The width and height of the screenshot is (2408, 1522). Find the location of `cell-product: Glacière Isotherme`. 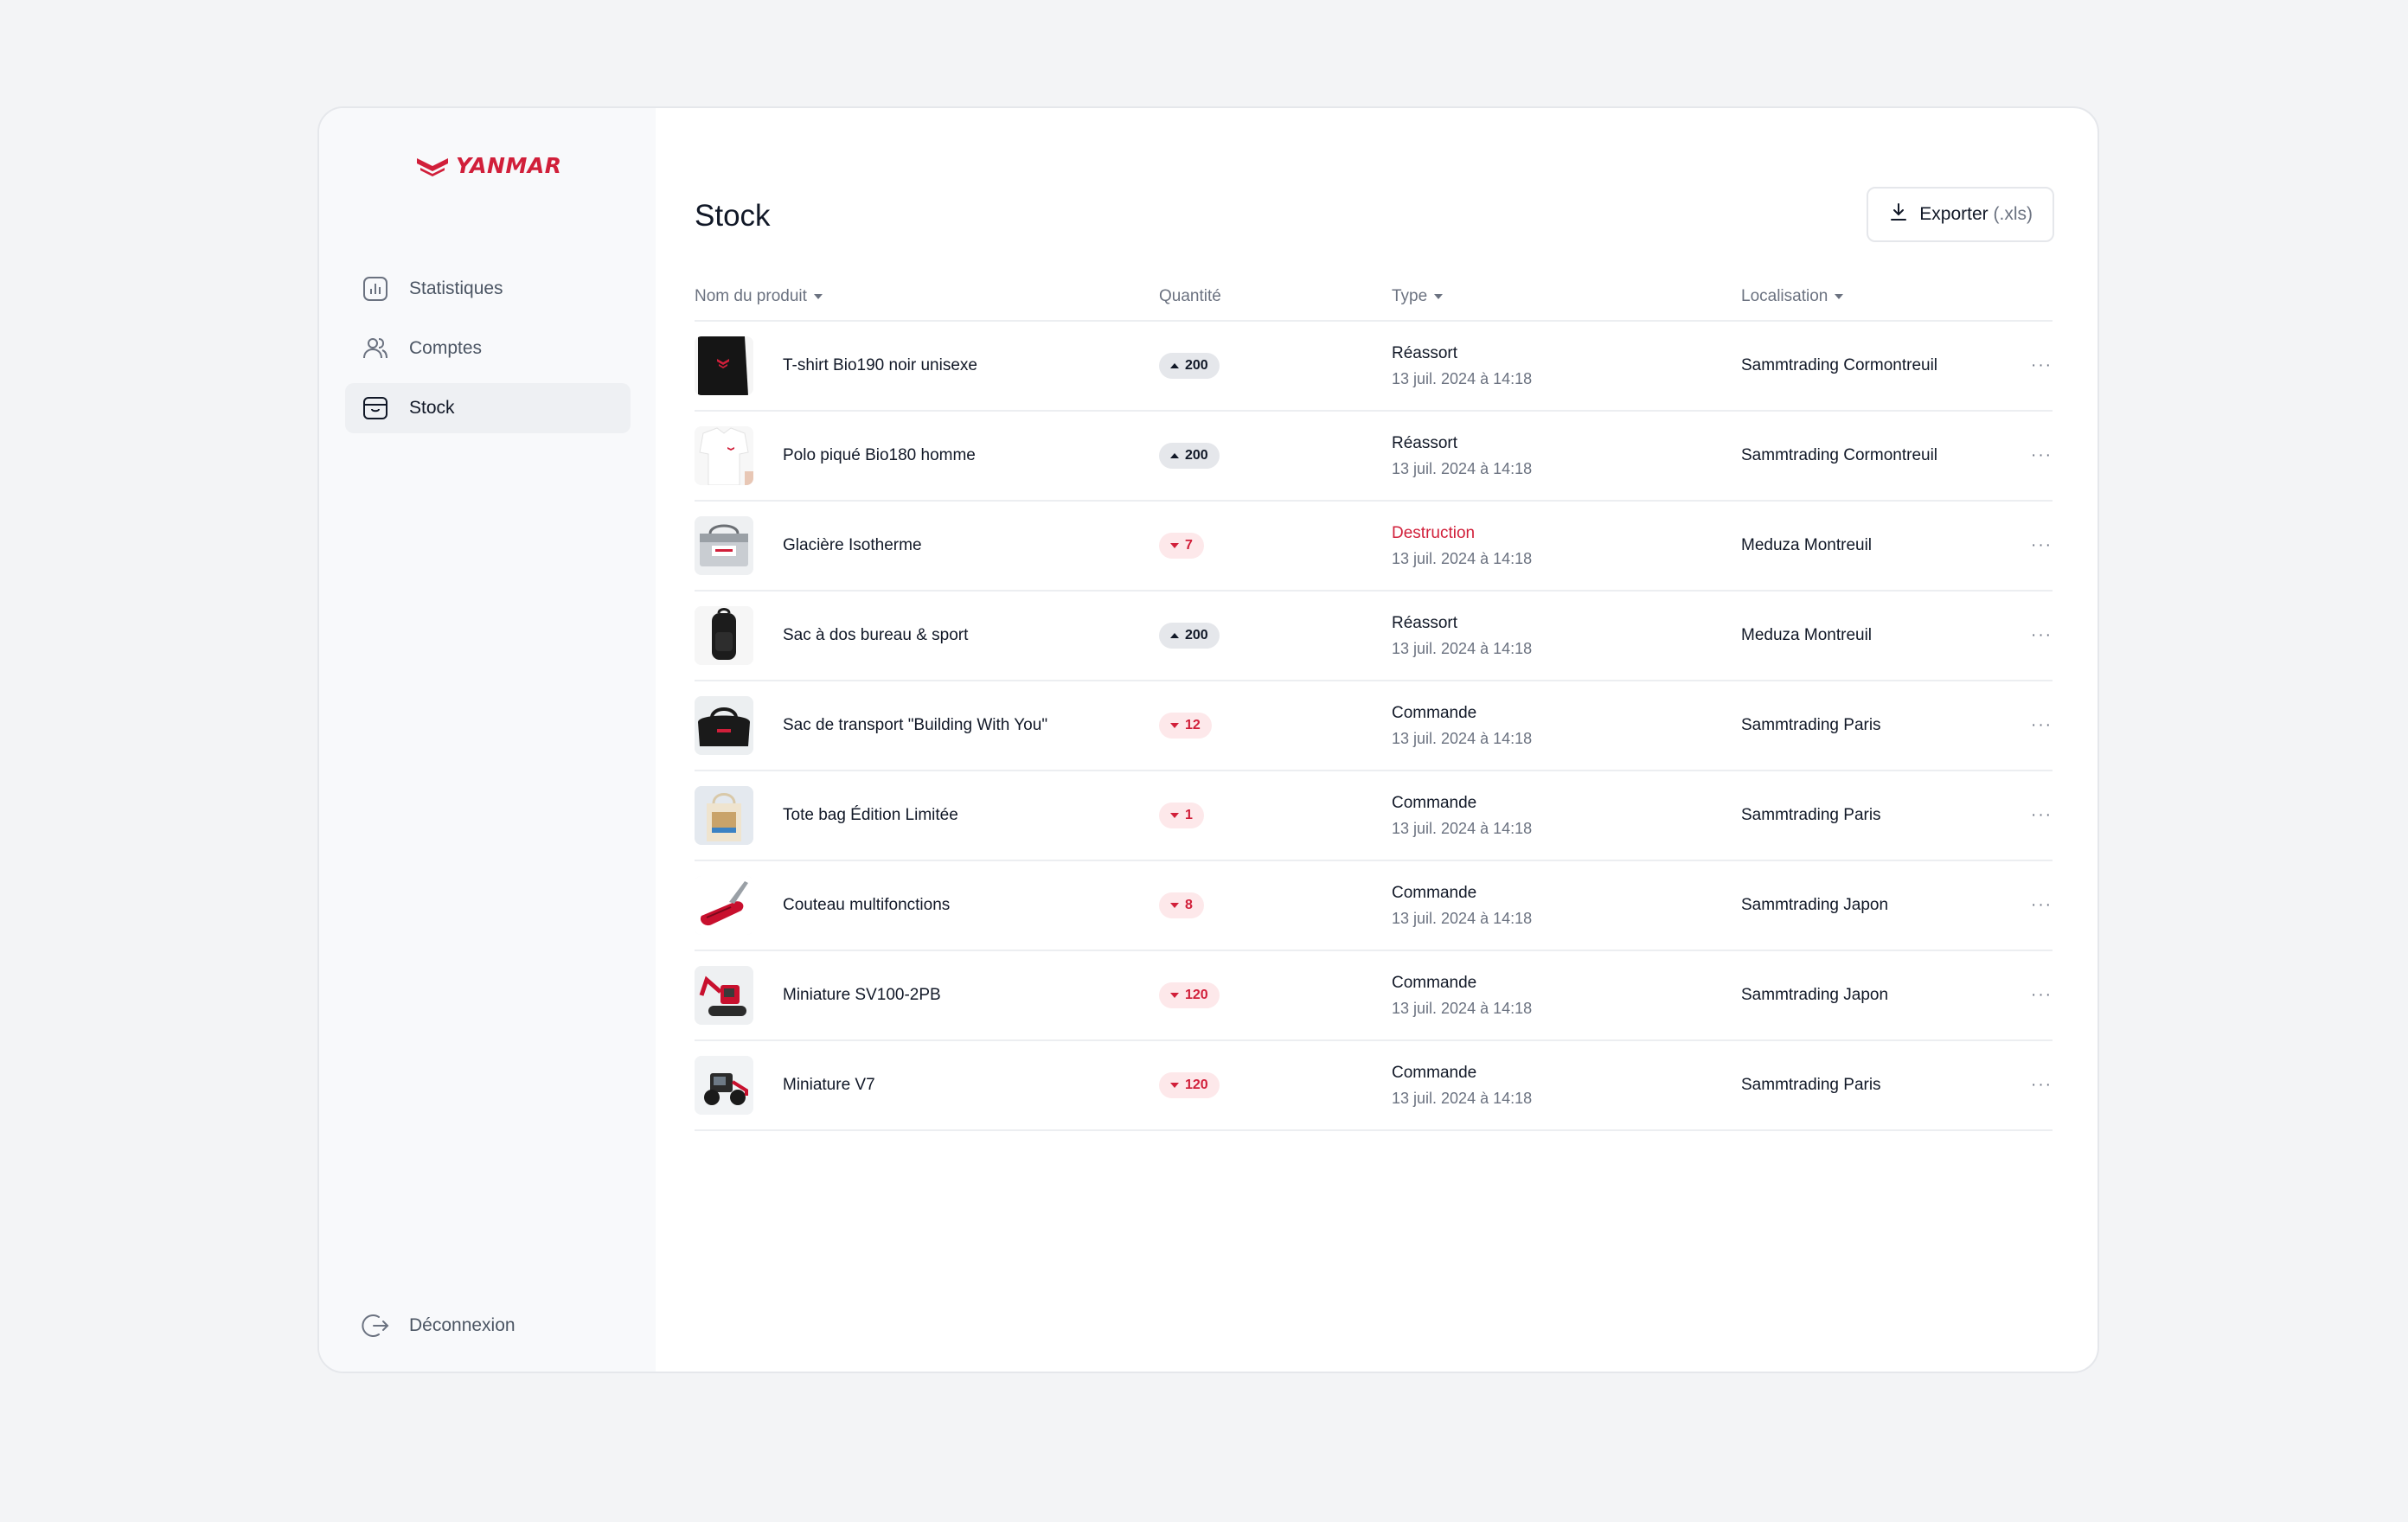

cell-product: Glacière Isotherme is located at coordinates (927, 546).